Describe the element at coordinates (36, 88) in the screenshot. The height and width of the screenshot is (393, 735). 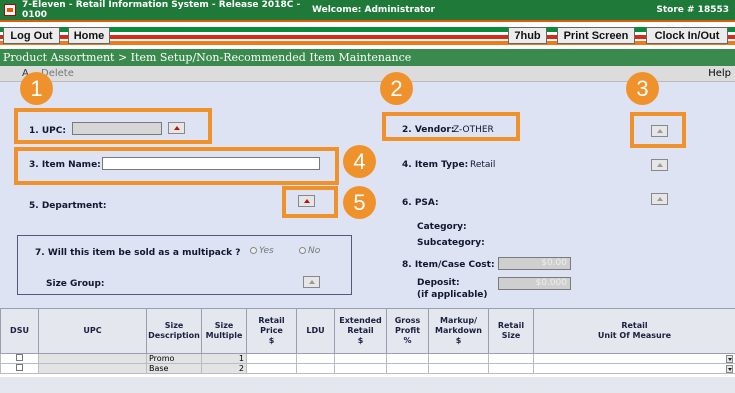
I see `callout-1: 1` at that location.